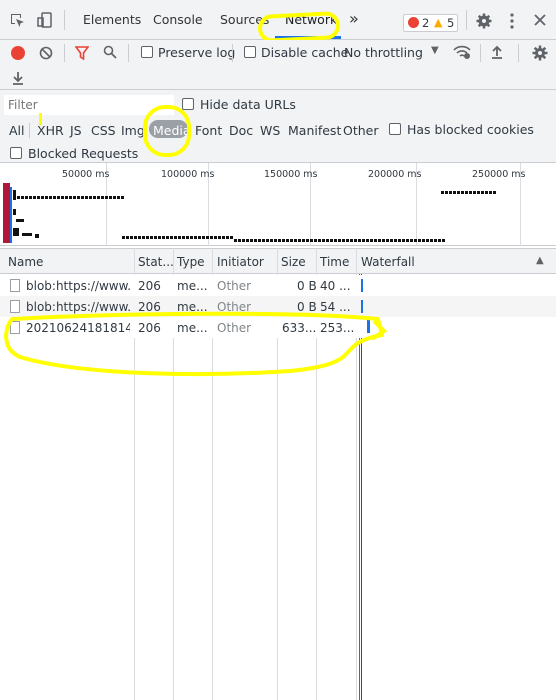  Describe the element at coordinates (46, 53) in the screenshot. I see `clear-icon` at that location.